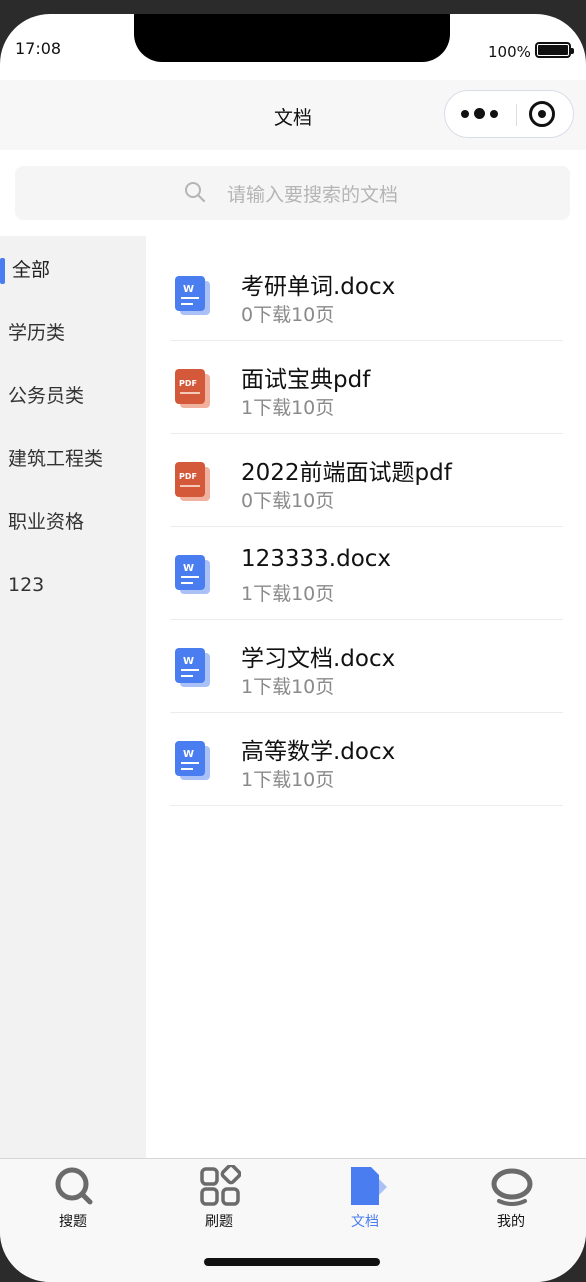 The image size is (586, 1282). What do you see at coordinates (511, 1222) in the screenshot?
I see `tab-label: 我的` at bounding box center [511, 1222].